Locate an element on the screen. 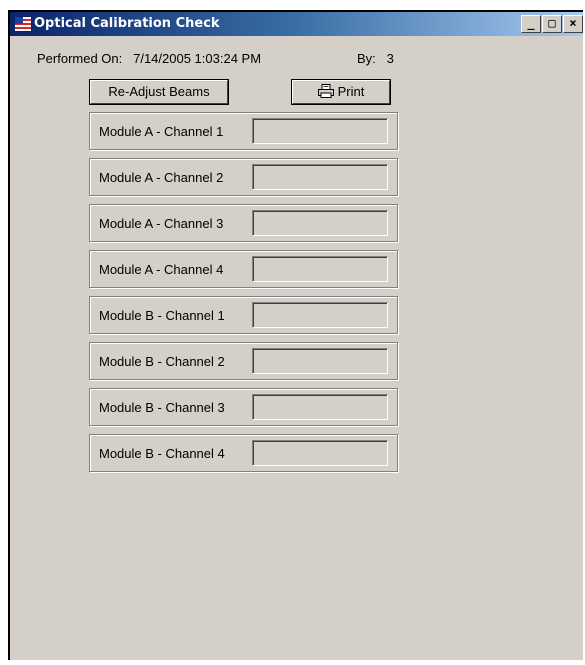 The image size is (585, 665). performed-on-row: Performed On: 7/14/2005 1:03:24 PM is located at coordinates (149, 58).